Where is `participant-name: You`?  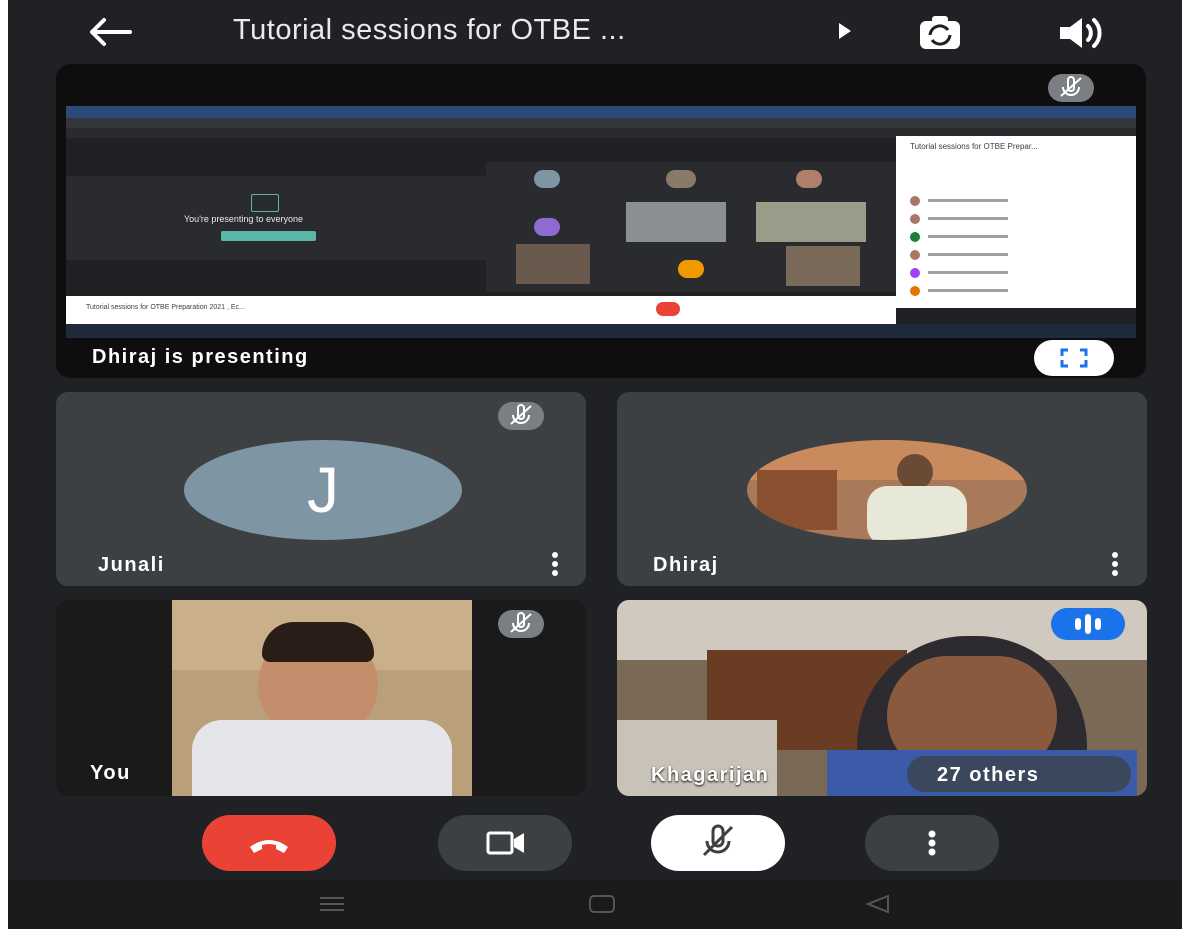 participant-name: You is located at coordinates (110, 773).